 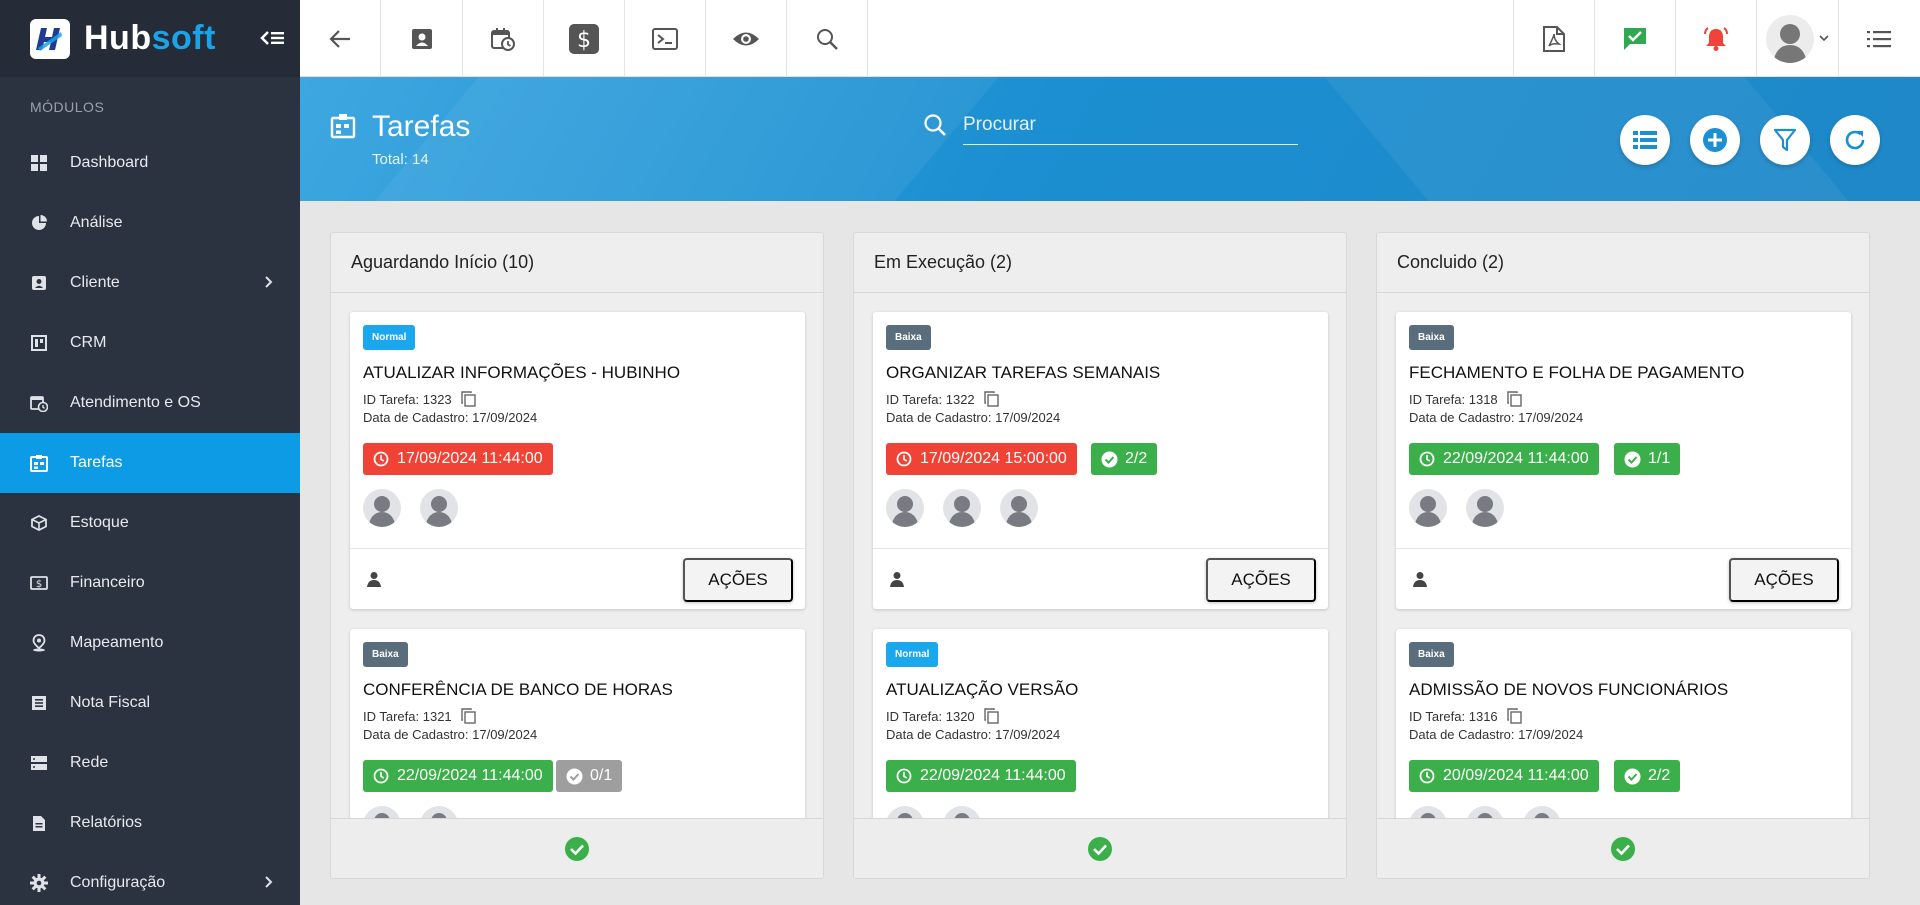 I want to click on sidebar-item-estoque: Estoque, so click(x=150, y=523).